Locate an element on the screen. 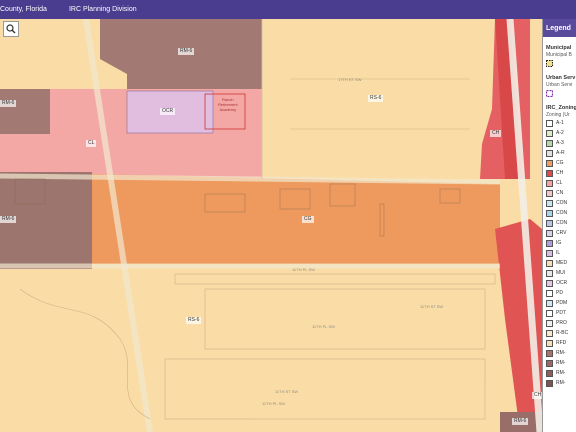 This screenshot has width=576, height=432. legend-item-label: PDM is located at coordinates (562, 303).